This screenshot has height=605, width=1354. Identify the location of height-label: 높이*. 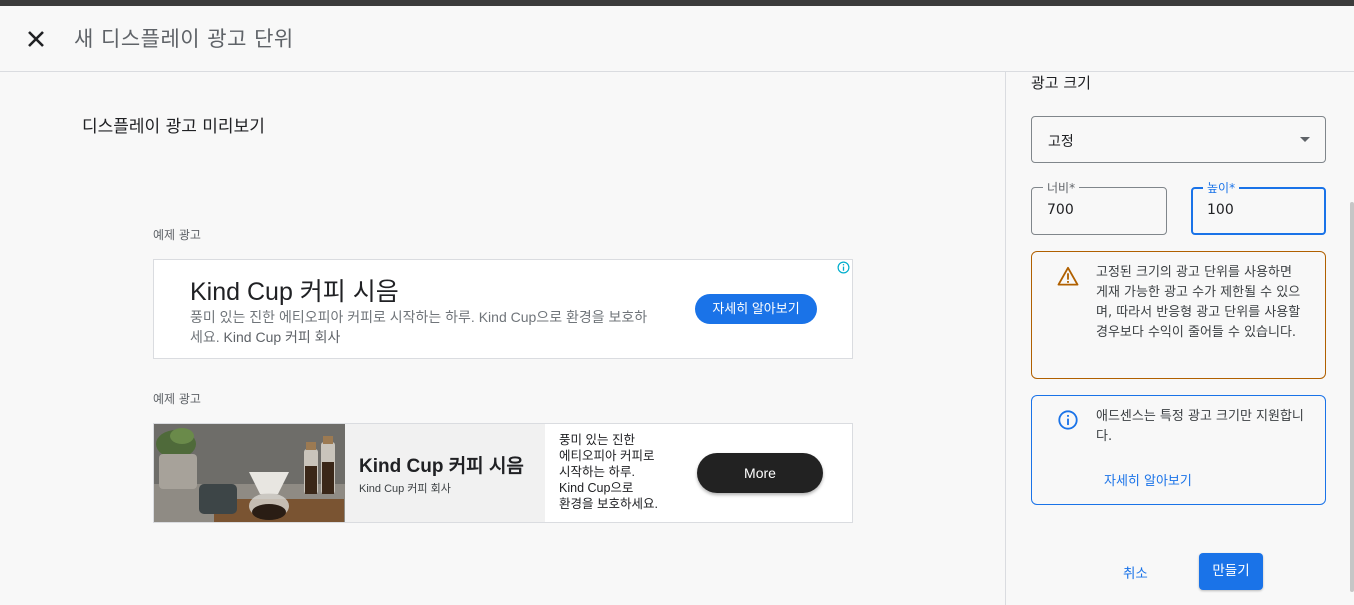
(1221, 187).